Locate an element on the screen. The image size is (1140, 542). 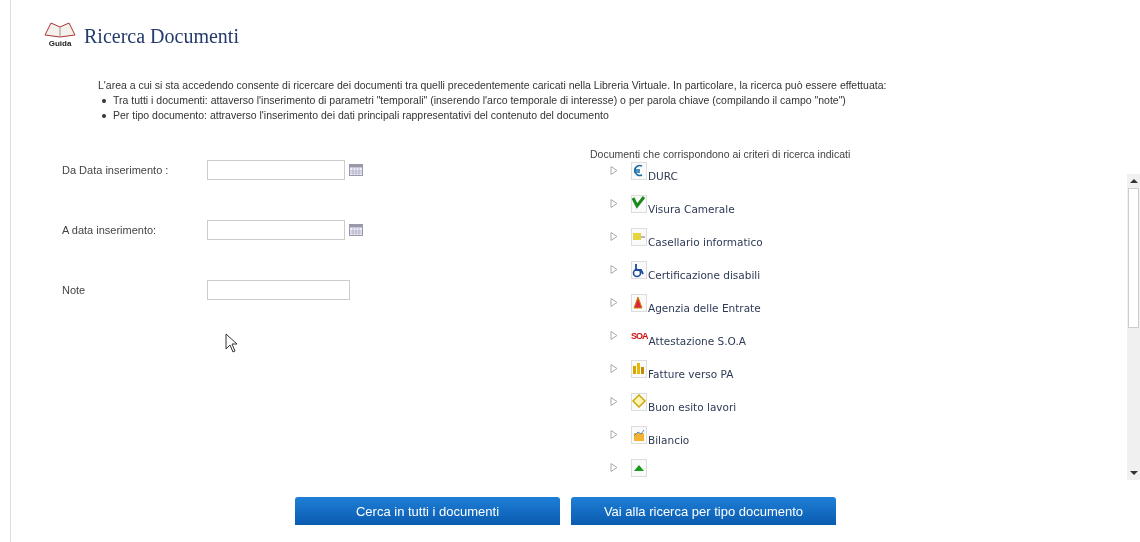
field-label: Note is located at coordinates (74, 290).